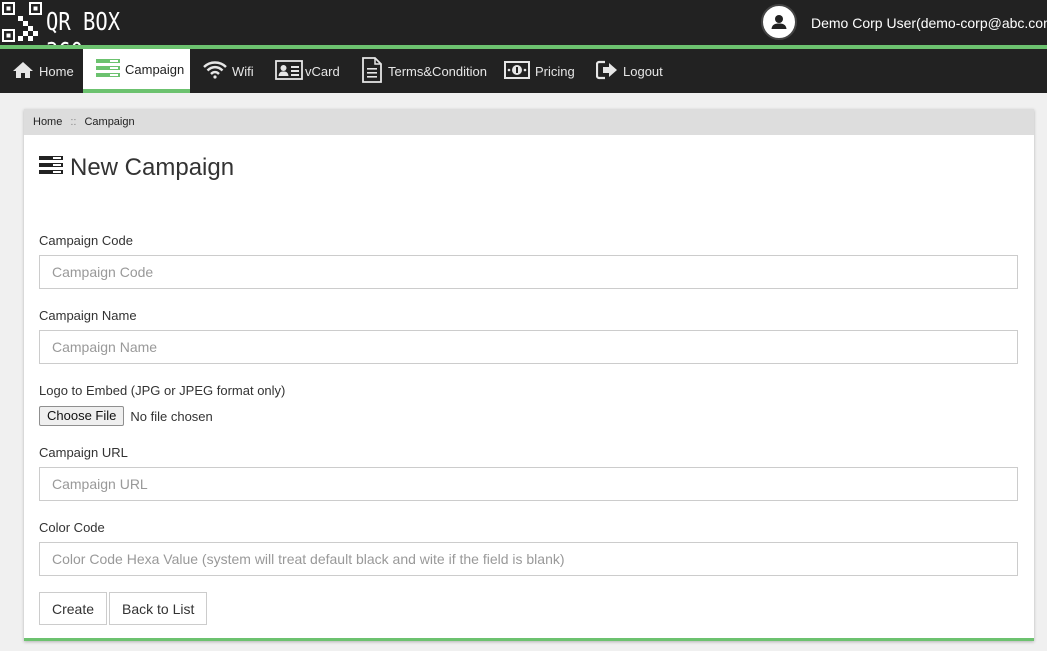 The image size is (1047, 651). Describe the element at coordinates (215, 71) in the screenshot. I see `wifi-icon` at that location.